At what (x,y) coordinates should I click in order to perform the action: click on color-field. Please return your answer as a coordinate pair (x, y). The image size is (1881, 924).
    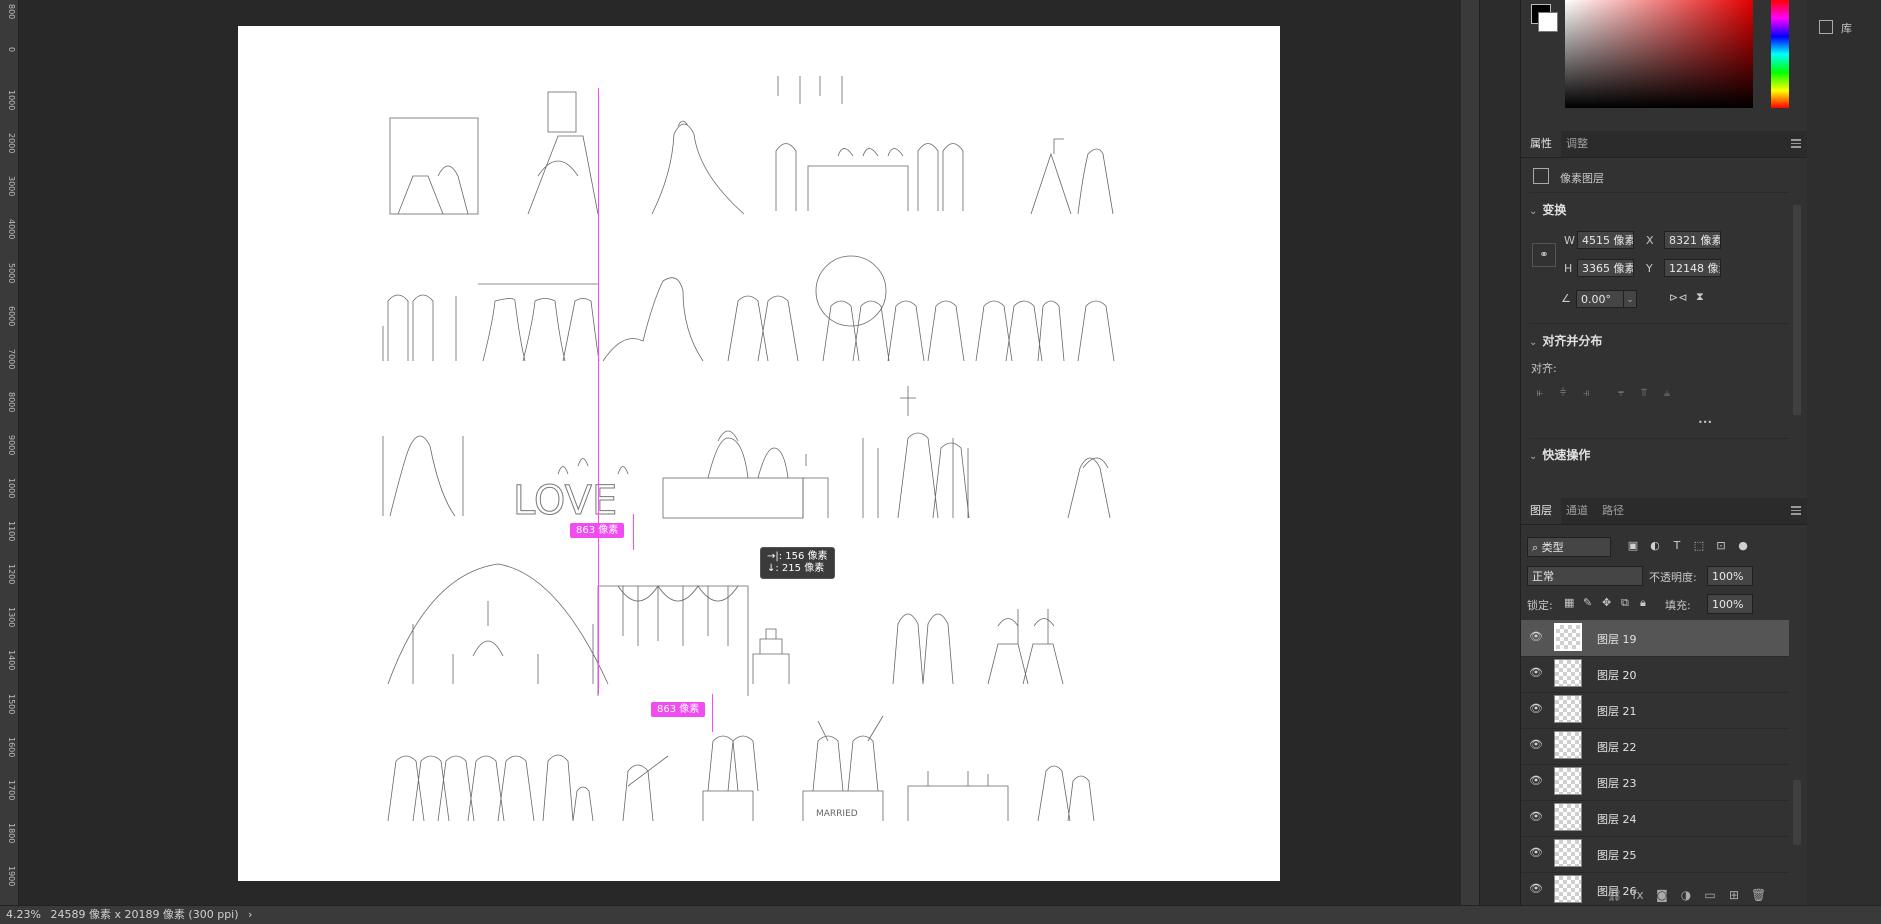
    Looking at the image, I should click on (1659, 54).